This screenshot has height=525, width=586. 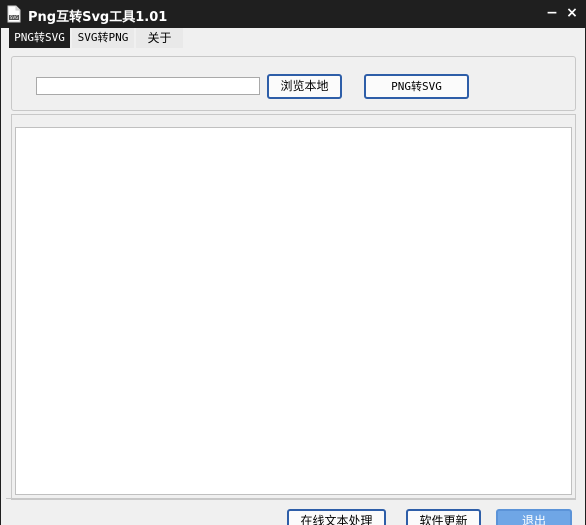 I want to click on file-path-input, so click(x=148, y=86).